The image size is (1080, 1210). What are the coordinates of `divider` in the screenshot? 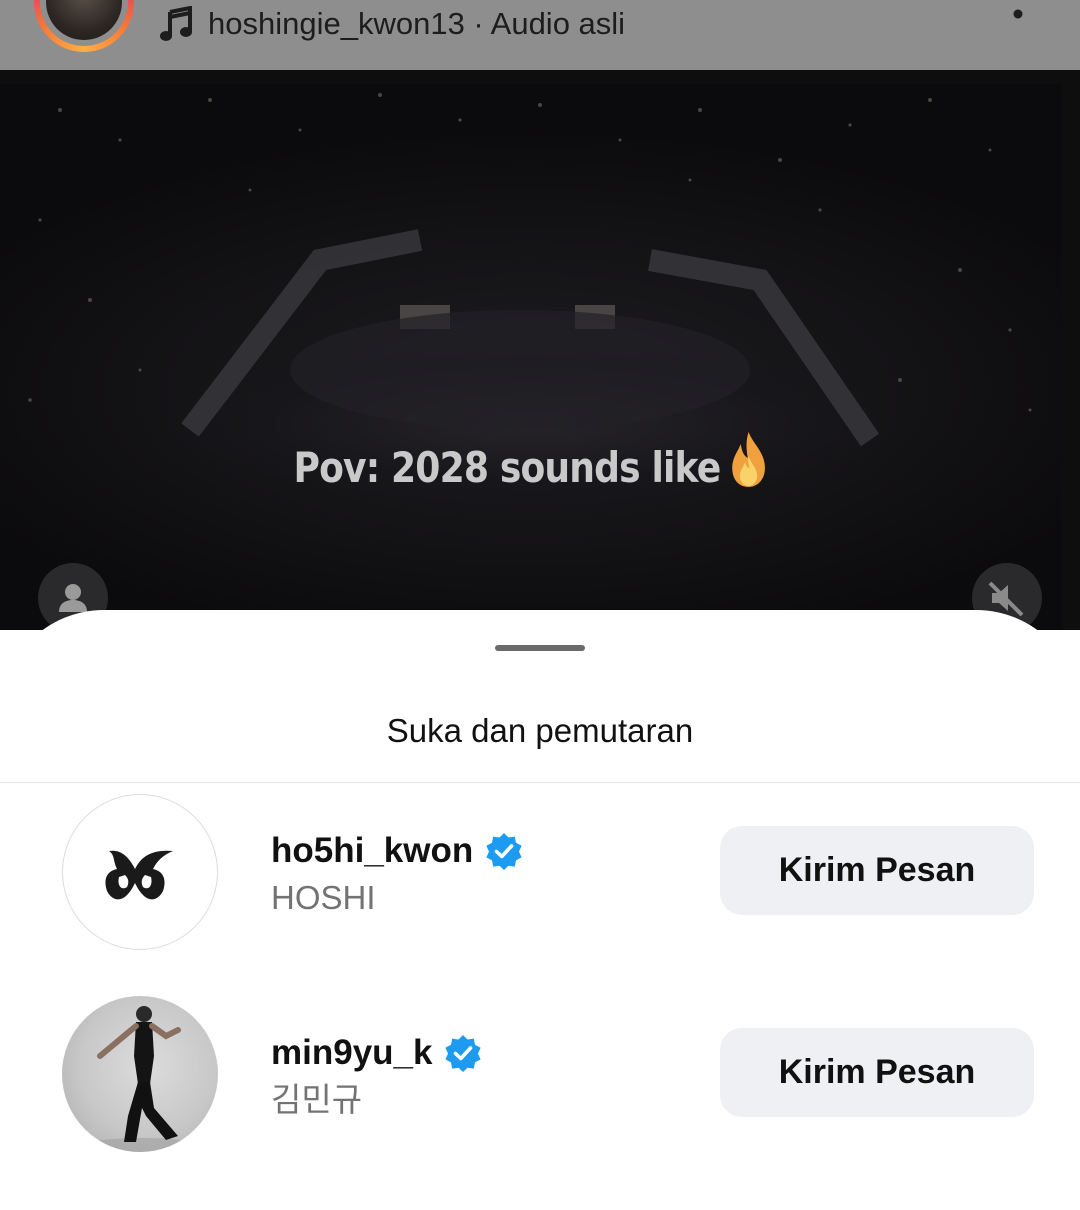 It's located at (540, 782).